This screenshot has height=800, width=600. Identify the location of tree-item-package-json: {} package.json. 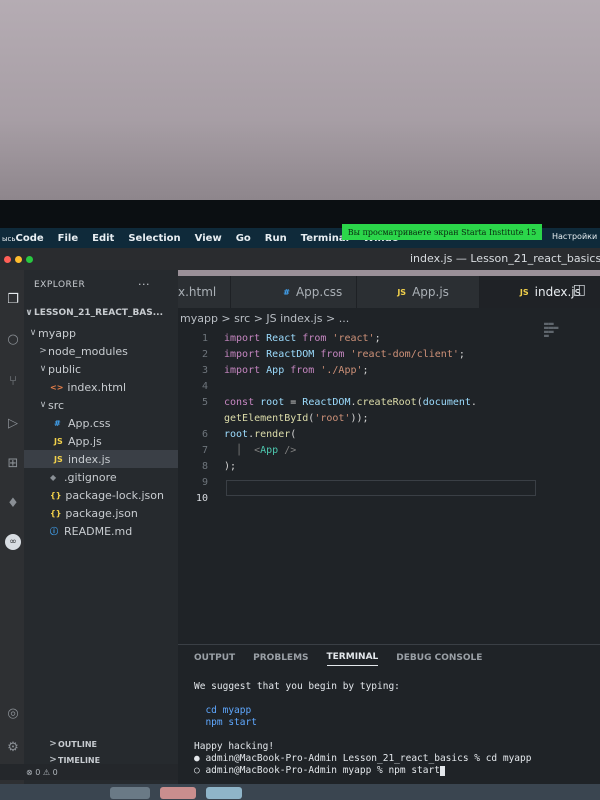
(101, 513).